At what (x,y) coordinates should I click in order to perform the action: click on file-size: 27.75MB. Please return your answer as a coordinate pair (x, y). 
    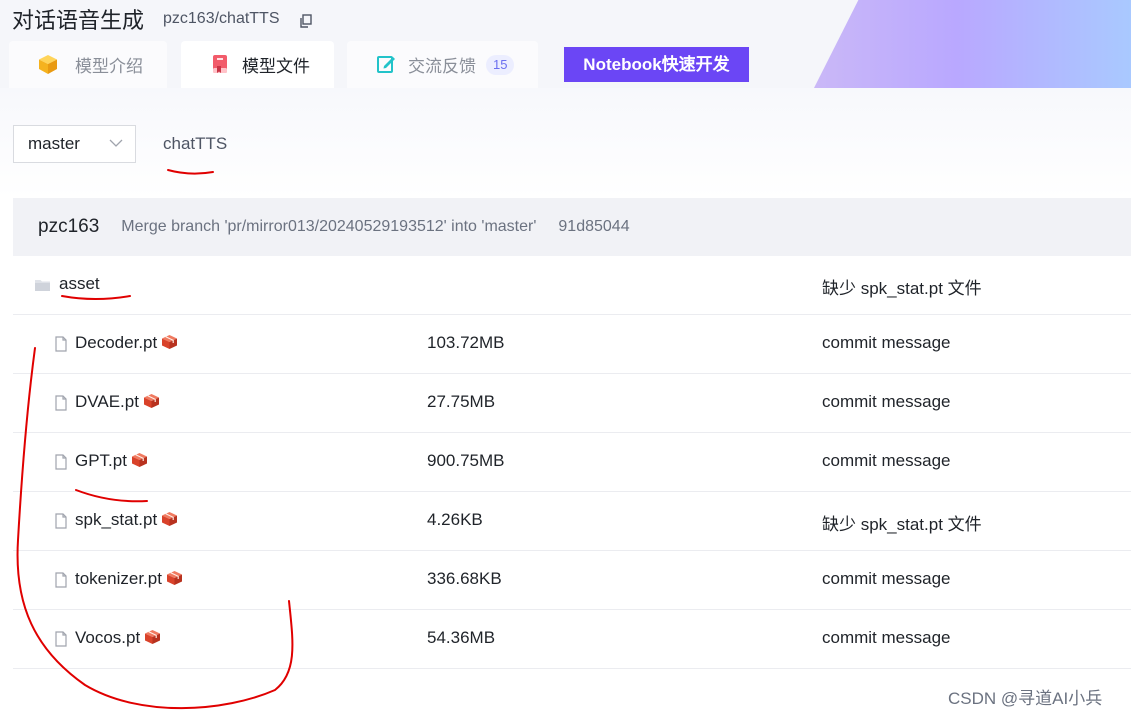
    Looking at the image, I should click on (461, 401).